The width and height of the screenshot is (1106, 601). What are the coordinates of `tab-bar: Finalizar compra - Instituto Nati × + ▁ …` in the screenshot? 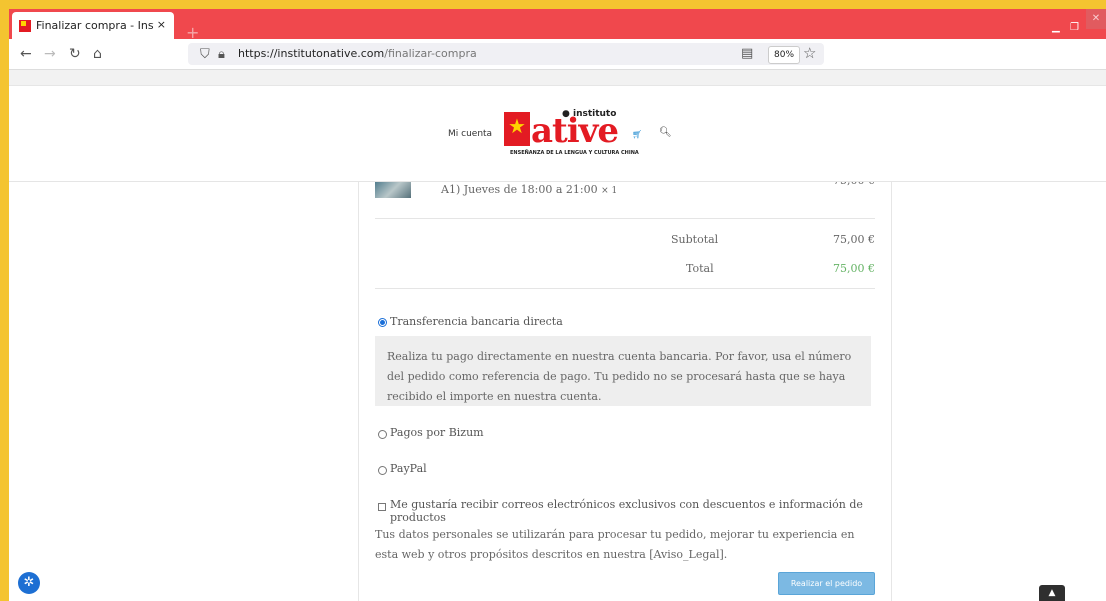 It's located at (557, 25).